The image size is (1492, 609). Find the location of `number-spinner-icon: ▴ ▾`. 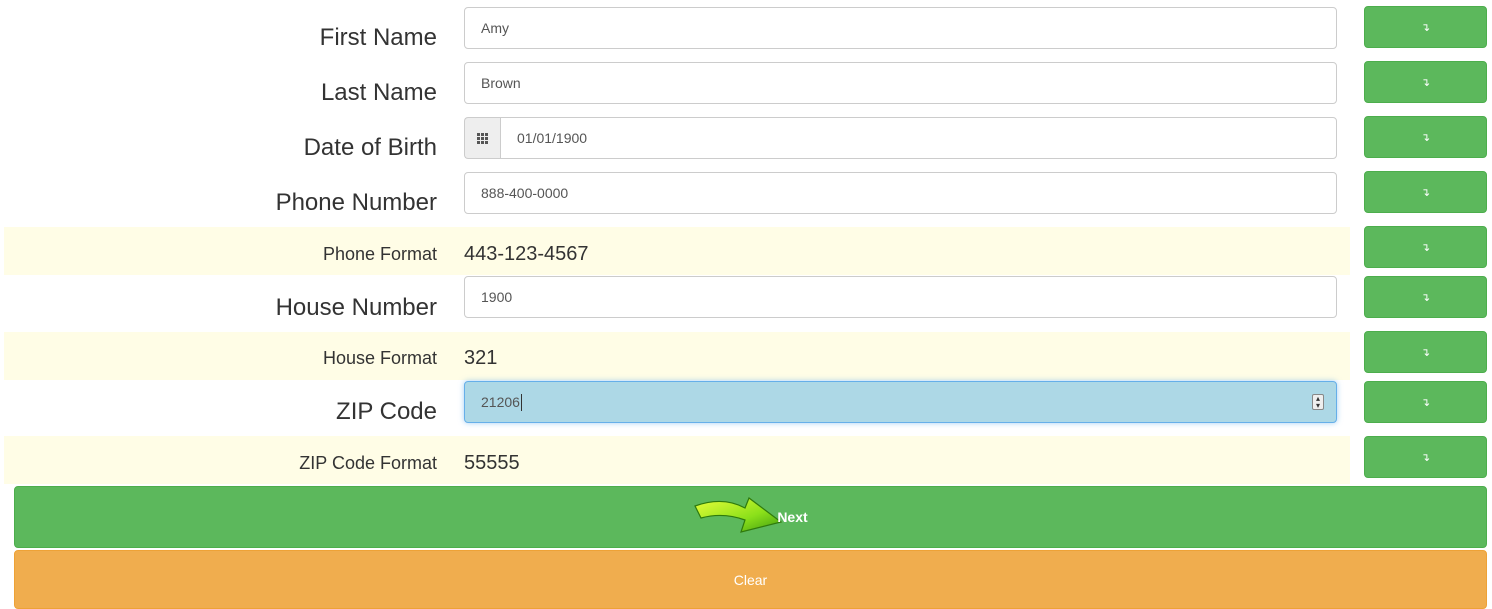

number-spinner-icon: ▴ ▾ is located at coordinates (1318, 402).